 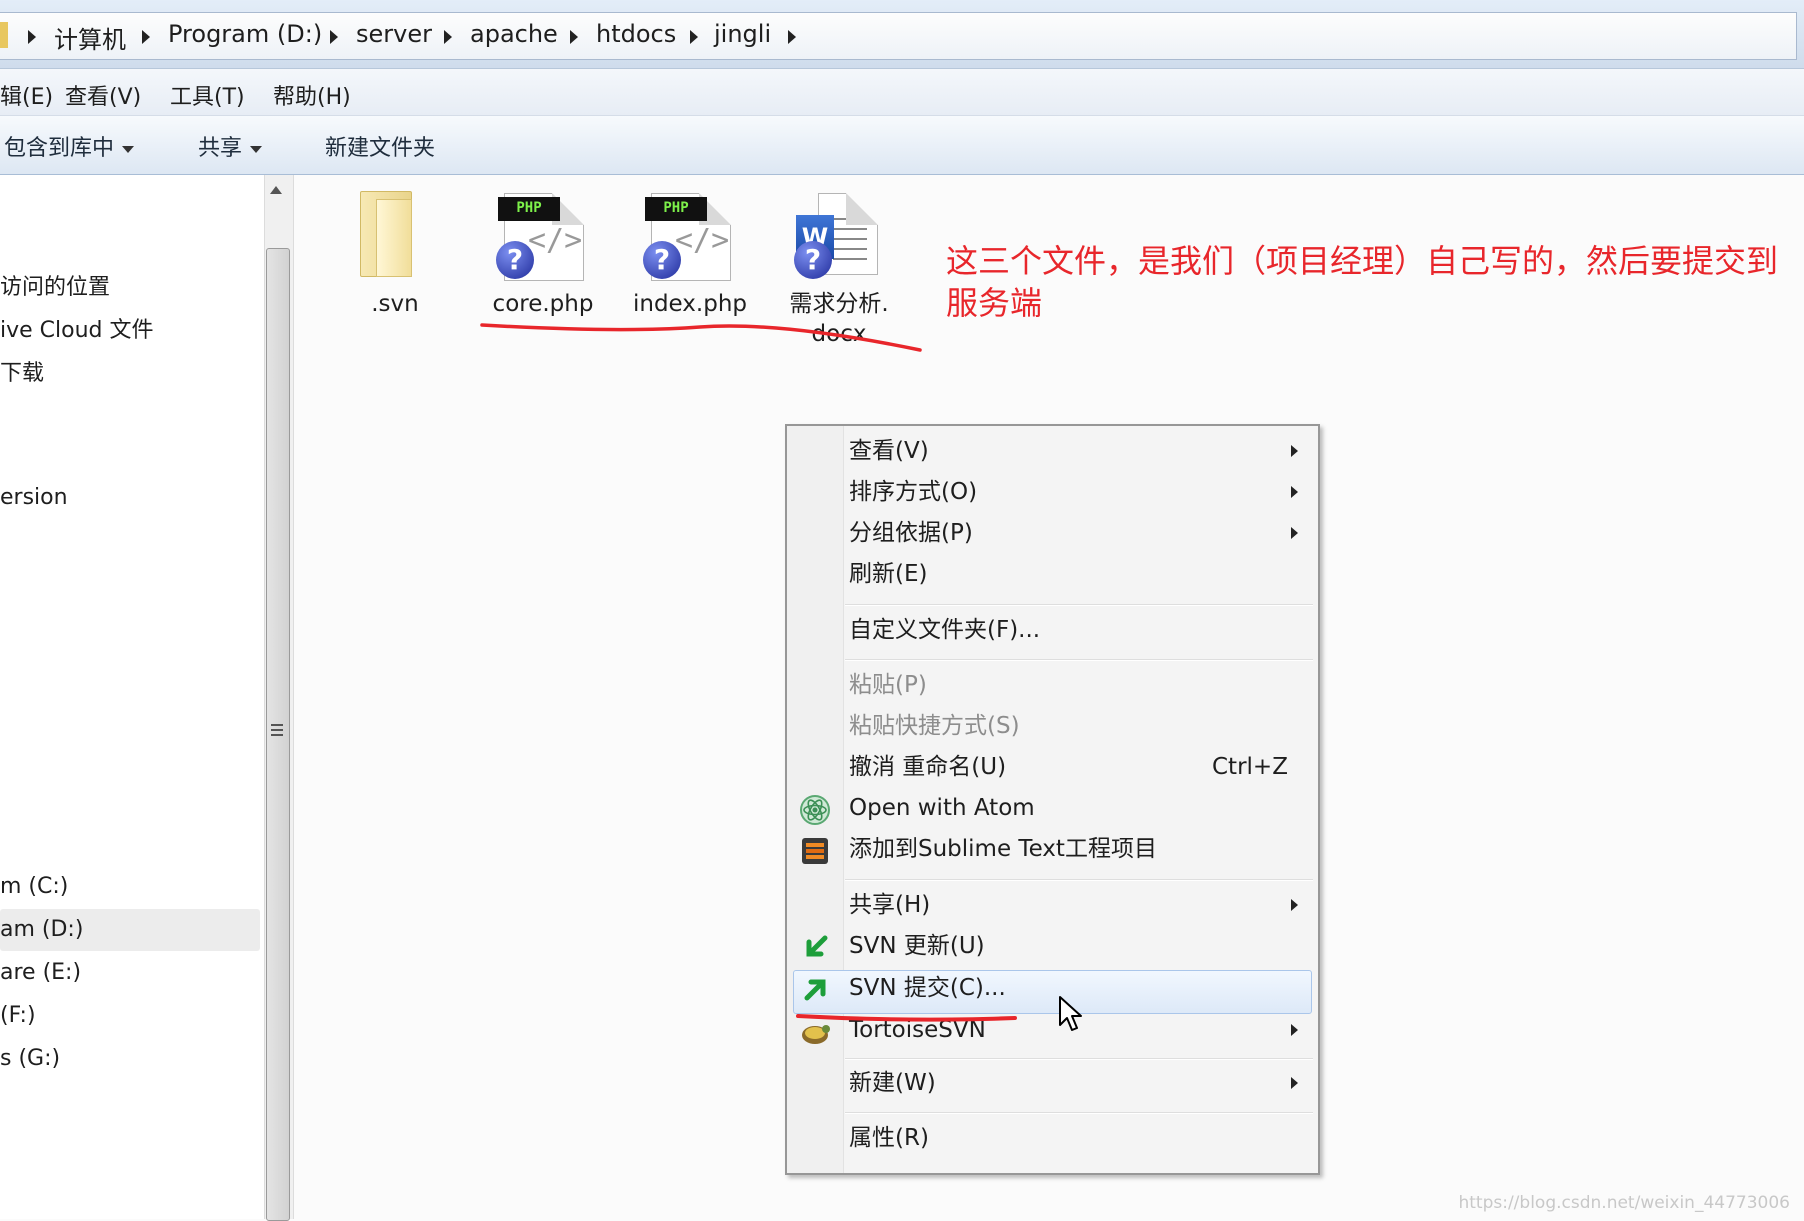 What do you see at coordinates (902, 145) in the screenshot?
I see `command-toolbar: 包含到库中 共享 新建文件夹` at bounding box center [902, 145].